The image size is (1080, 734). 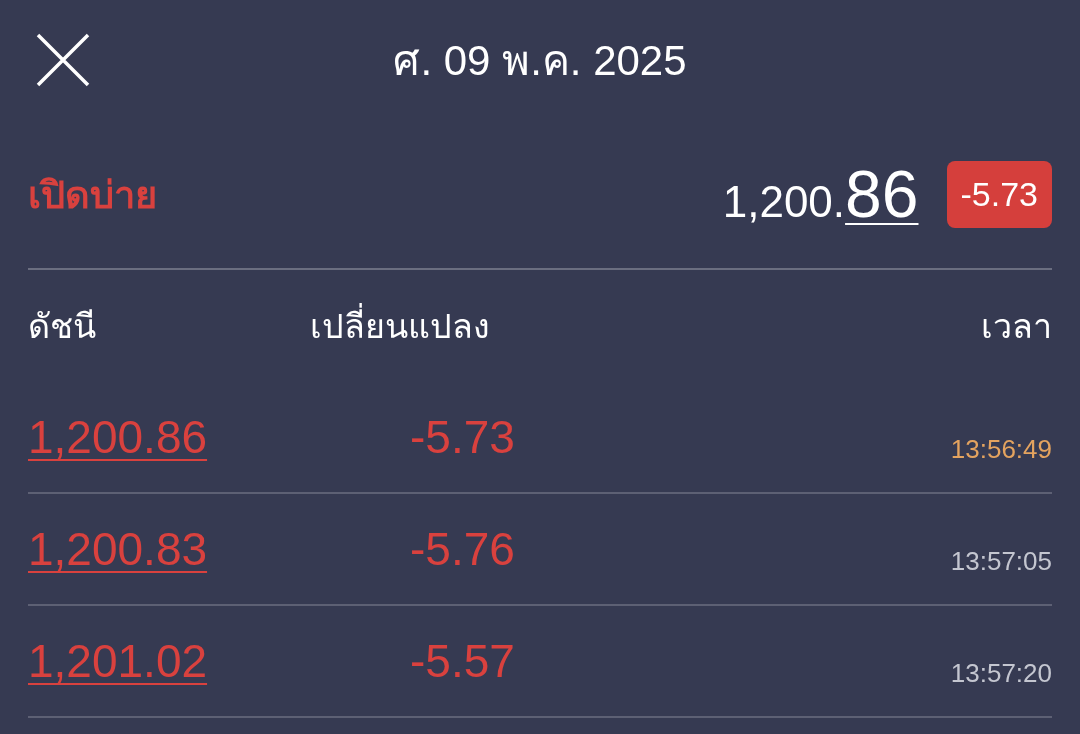 What do you see at coordinates (645, 326) in the screenshot?
I see `column-header: เปลี่ยนแปลง` at bounding box center [645, 326].